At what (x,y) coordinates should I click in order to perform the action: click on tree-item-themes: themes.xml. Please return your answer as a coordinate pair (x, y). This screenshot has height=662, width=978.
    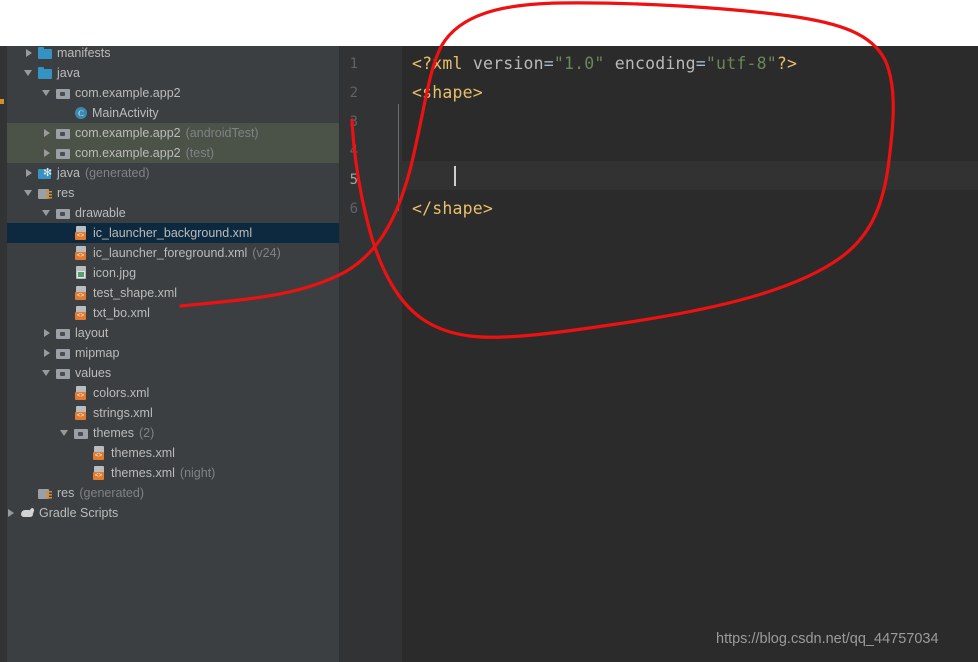
    Looking at the image, I should click on (170, 453).